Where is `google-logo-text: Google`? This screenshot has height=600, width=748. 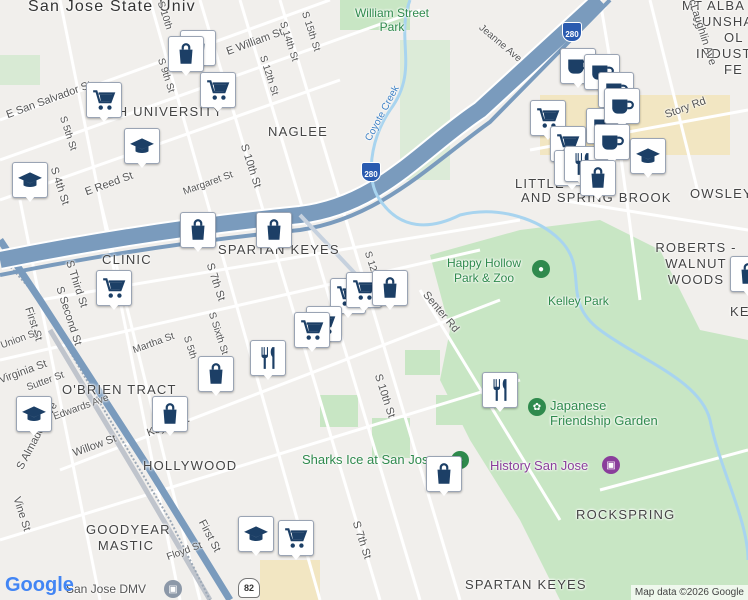 google-logo-text: Google is located at coordinates (39, 585).